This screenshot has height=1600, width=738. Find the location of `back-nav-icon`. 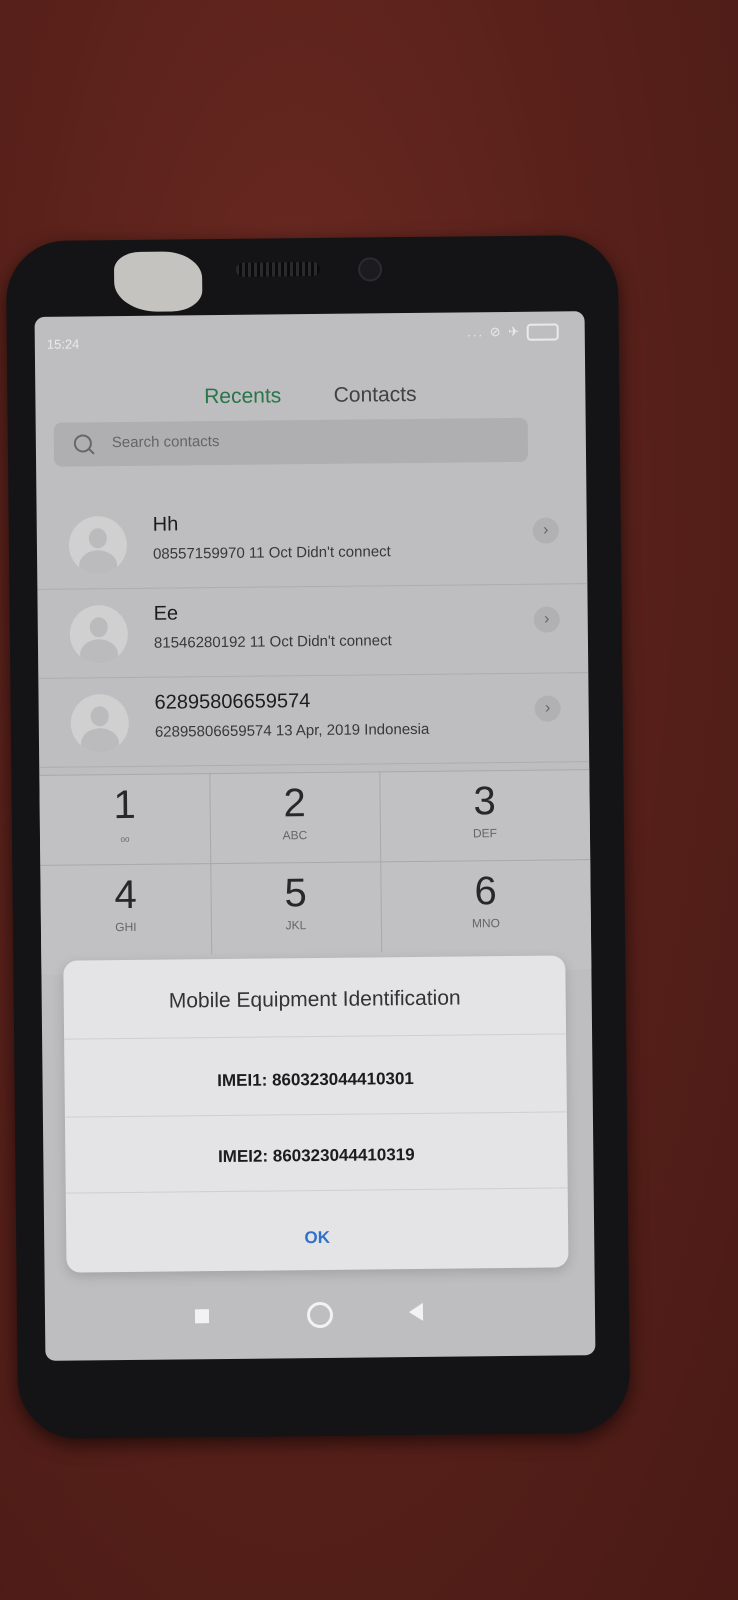

back-nav-icon is located at coordinates (416, 1312).